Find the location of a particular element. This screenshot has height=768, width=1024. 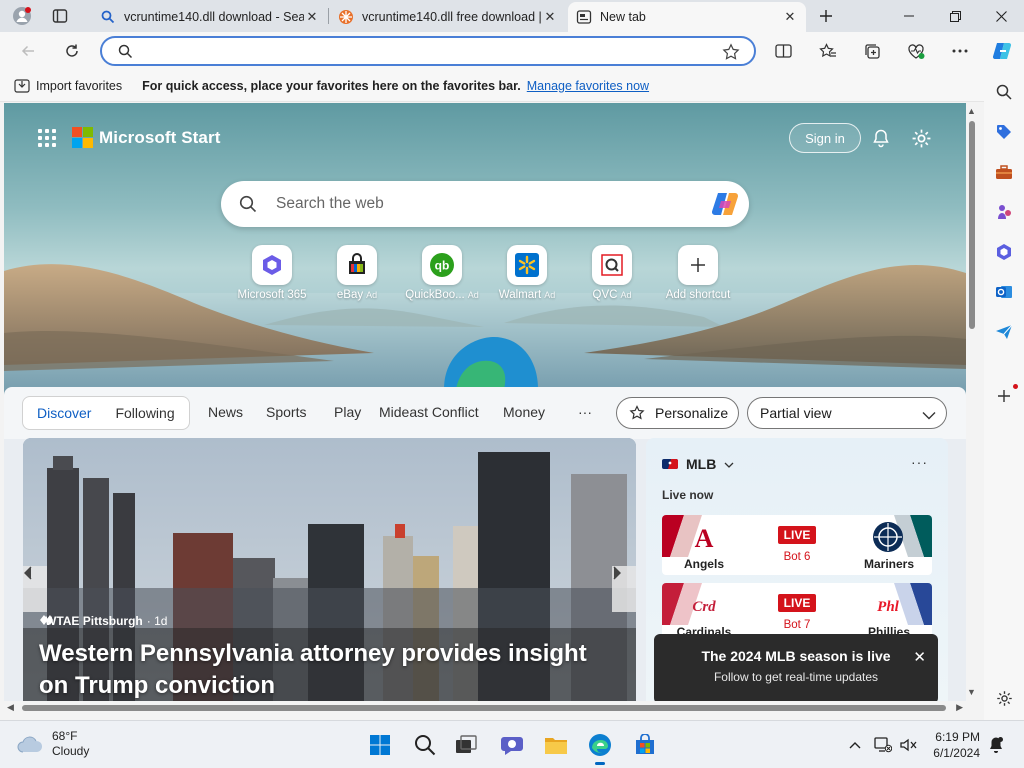

teams-chat-button is located at coordinates (512, 745).